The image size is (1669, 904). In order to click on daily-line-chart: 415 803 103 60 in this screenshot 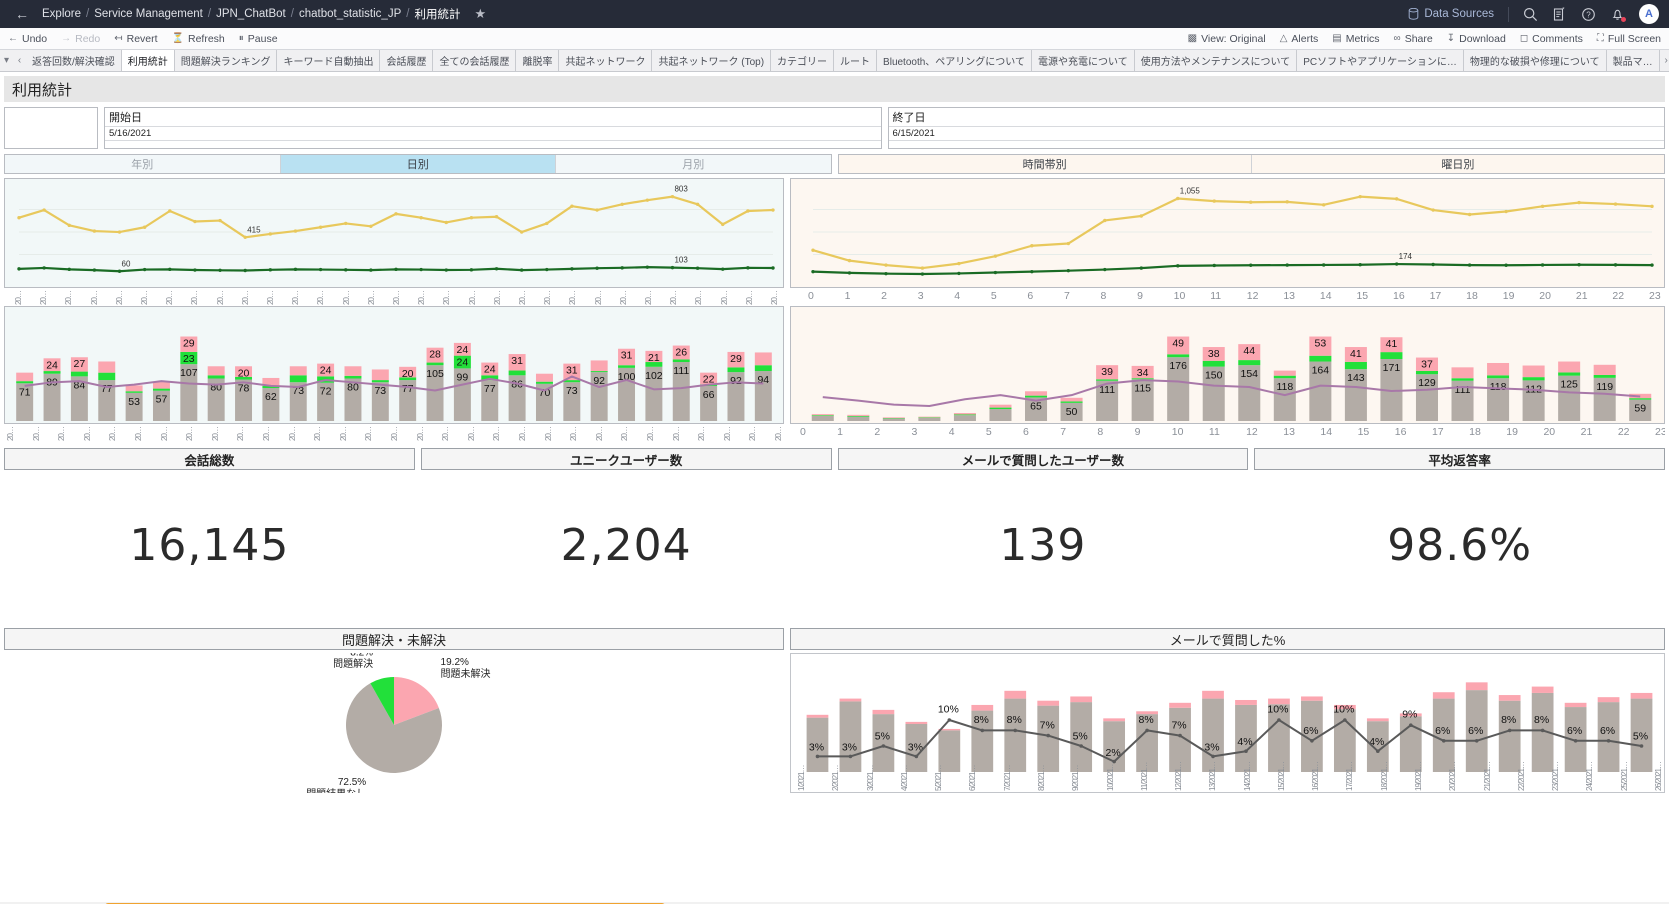, I will do `click(394, 233)`.